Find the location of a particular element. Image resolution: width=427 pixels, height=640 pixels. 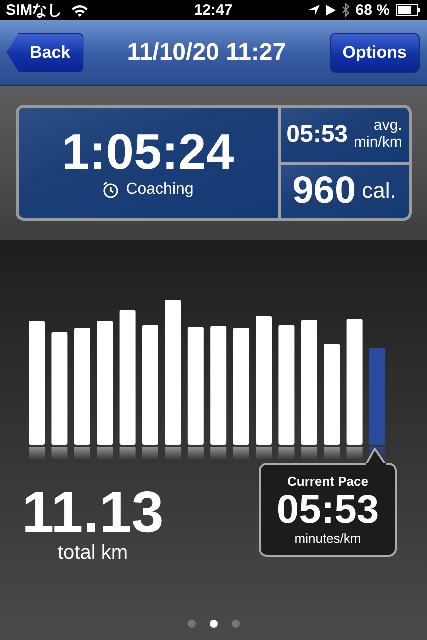

calories-unit: cal. is located at coordinates (379, 191).